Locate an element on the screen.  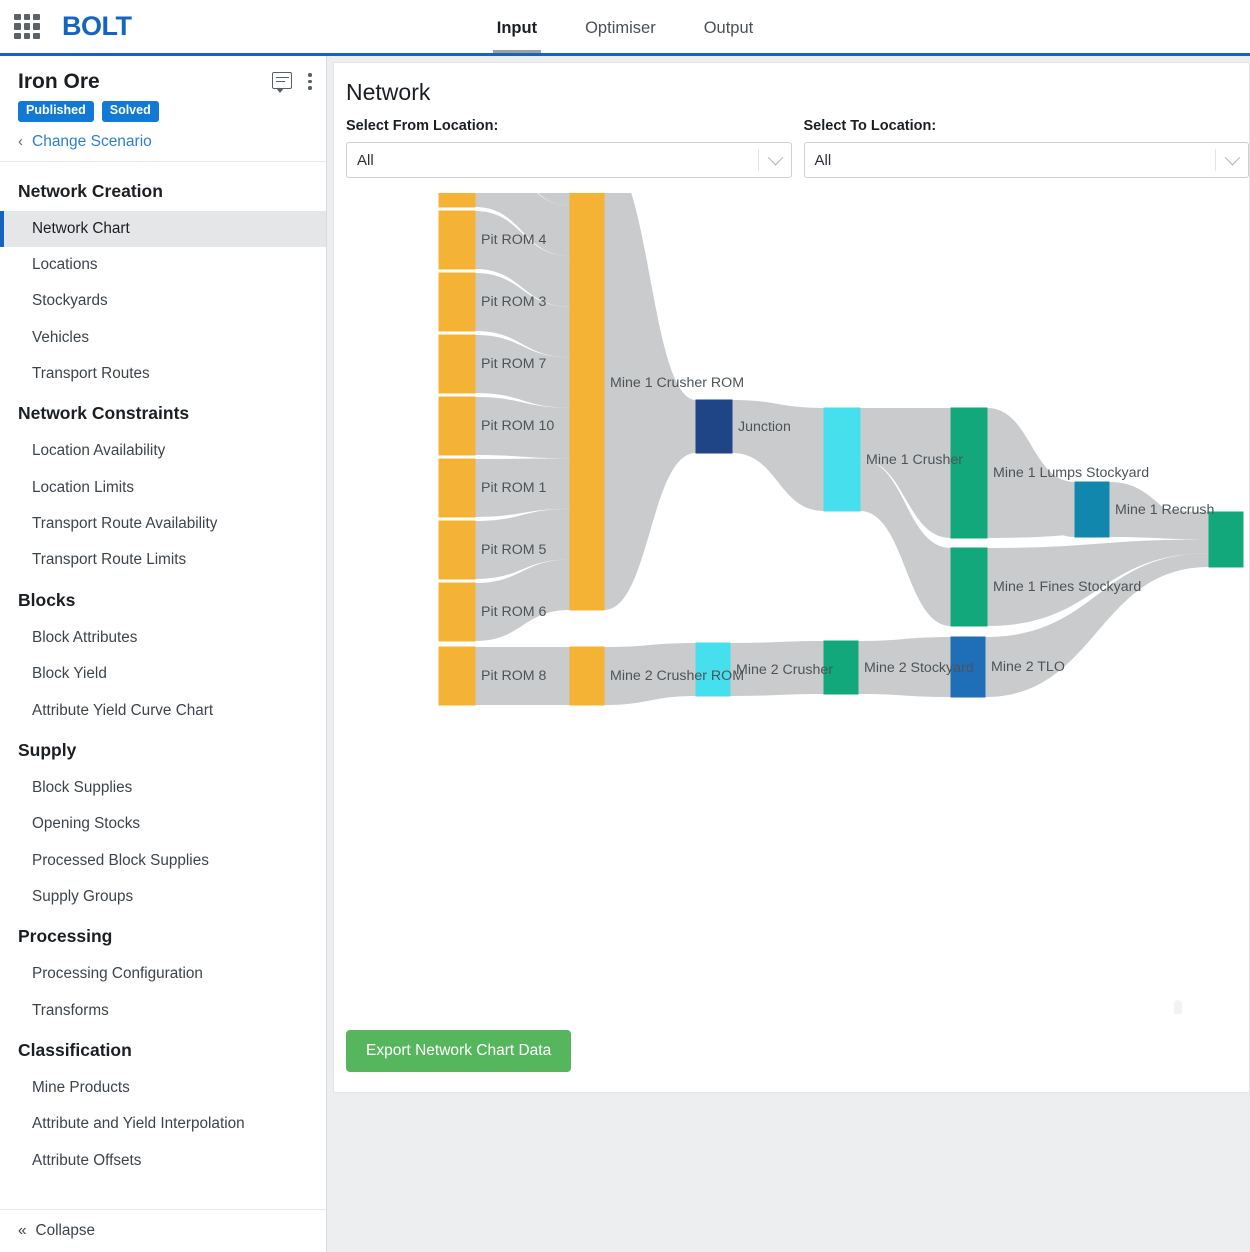
sidebar-item-label: Supply Groups is located at coordinates (83, 896).